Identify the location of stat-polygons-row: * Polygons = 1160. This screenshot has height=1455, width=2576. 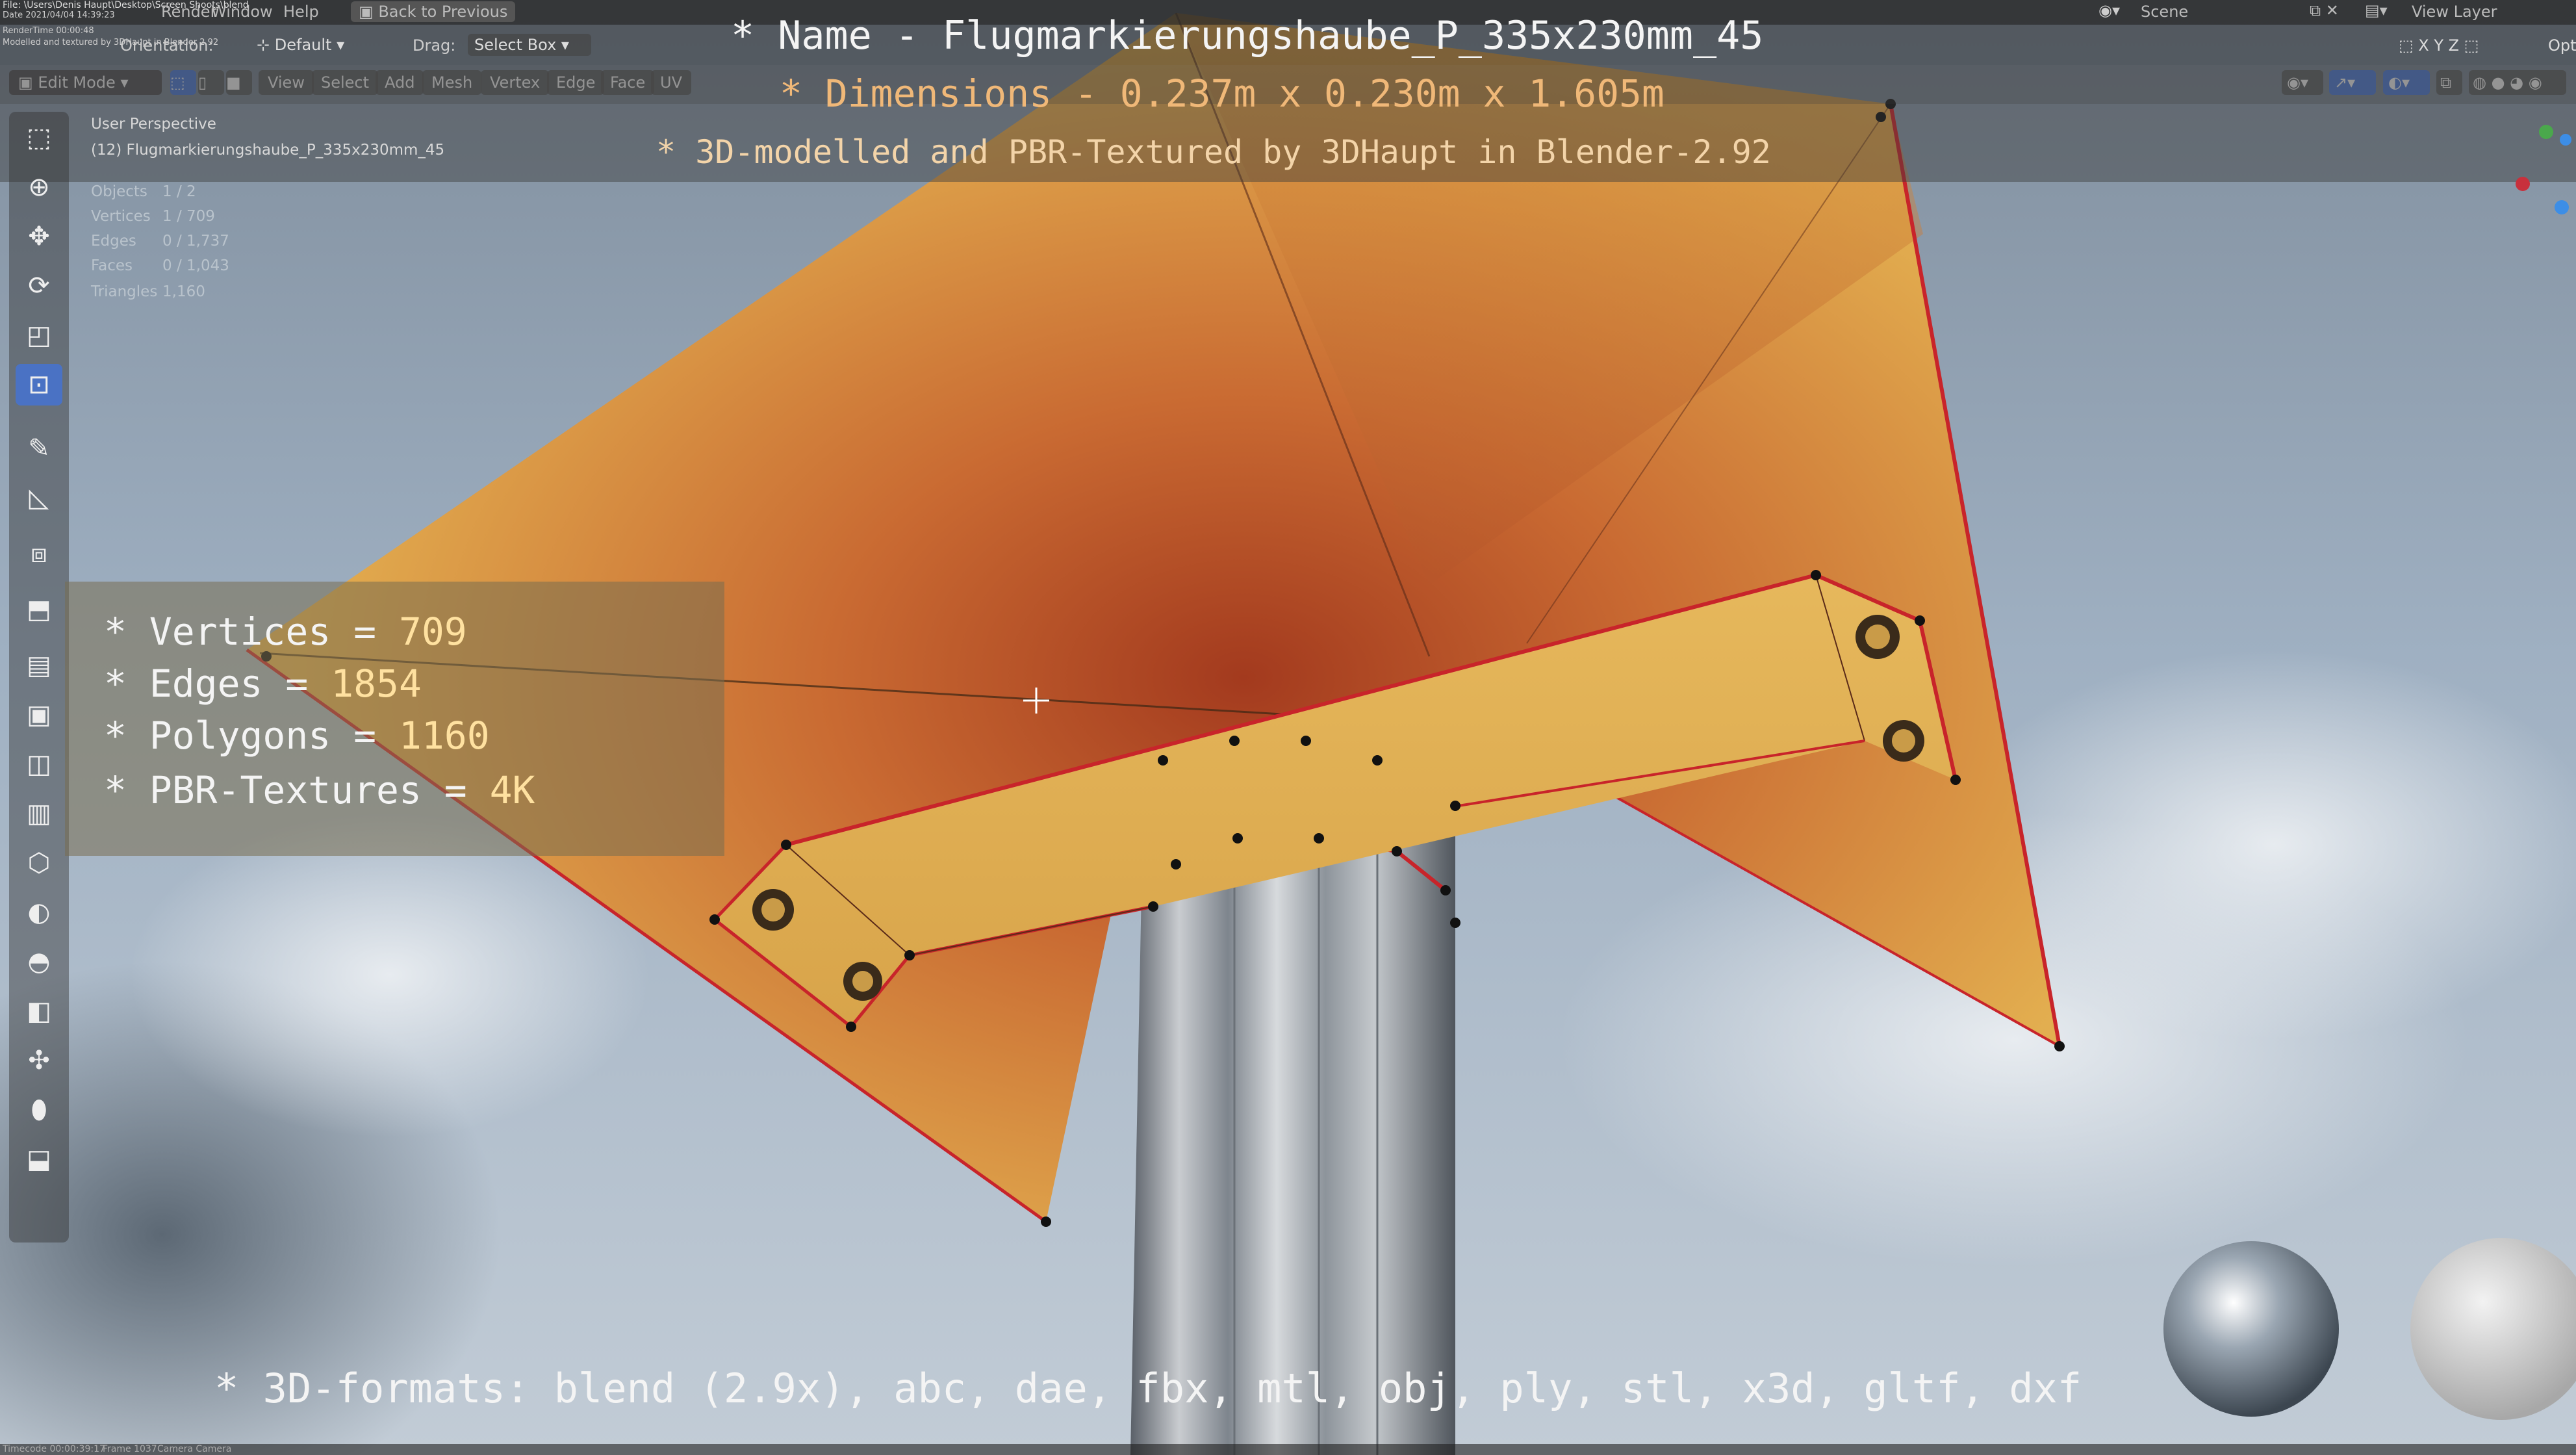
(297, 736).